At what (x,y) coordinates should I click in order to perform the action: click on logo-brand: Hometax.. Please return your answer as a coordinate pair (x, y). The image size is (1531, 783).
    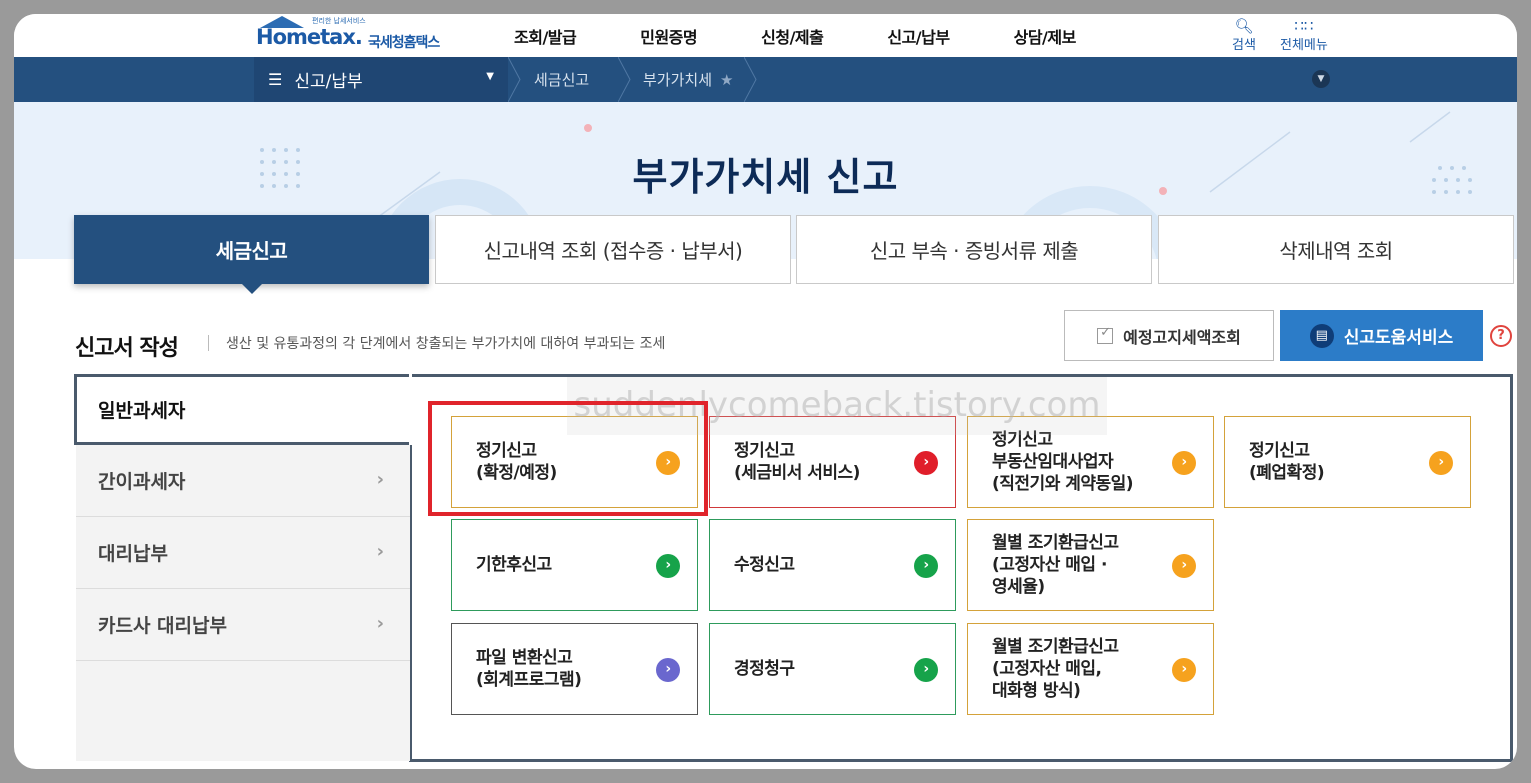
    Looking at the image, I should click on (309, 37).